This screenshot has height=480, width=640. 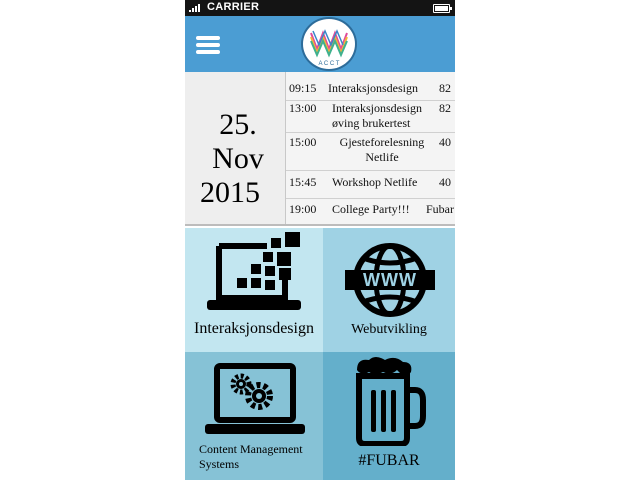 I want to click on event-room: Fubar, so click(x=440, y=209).